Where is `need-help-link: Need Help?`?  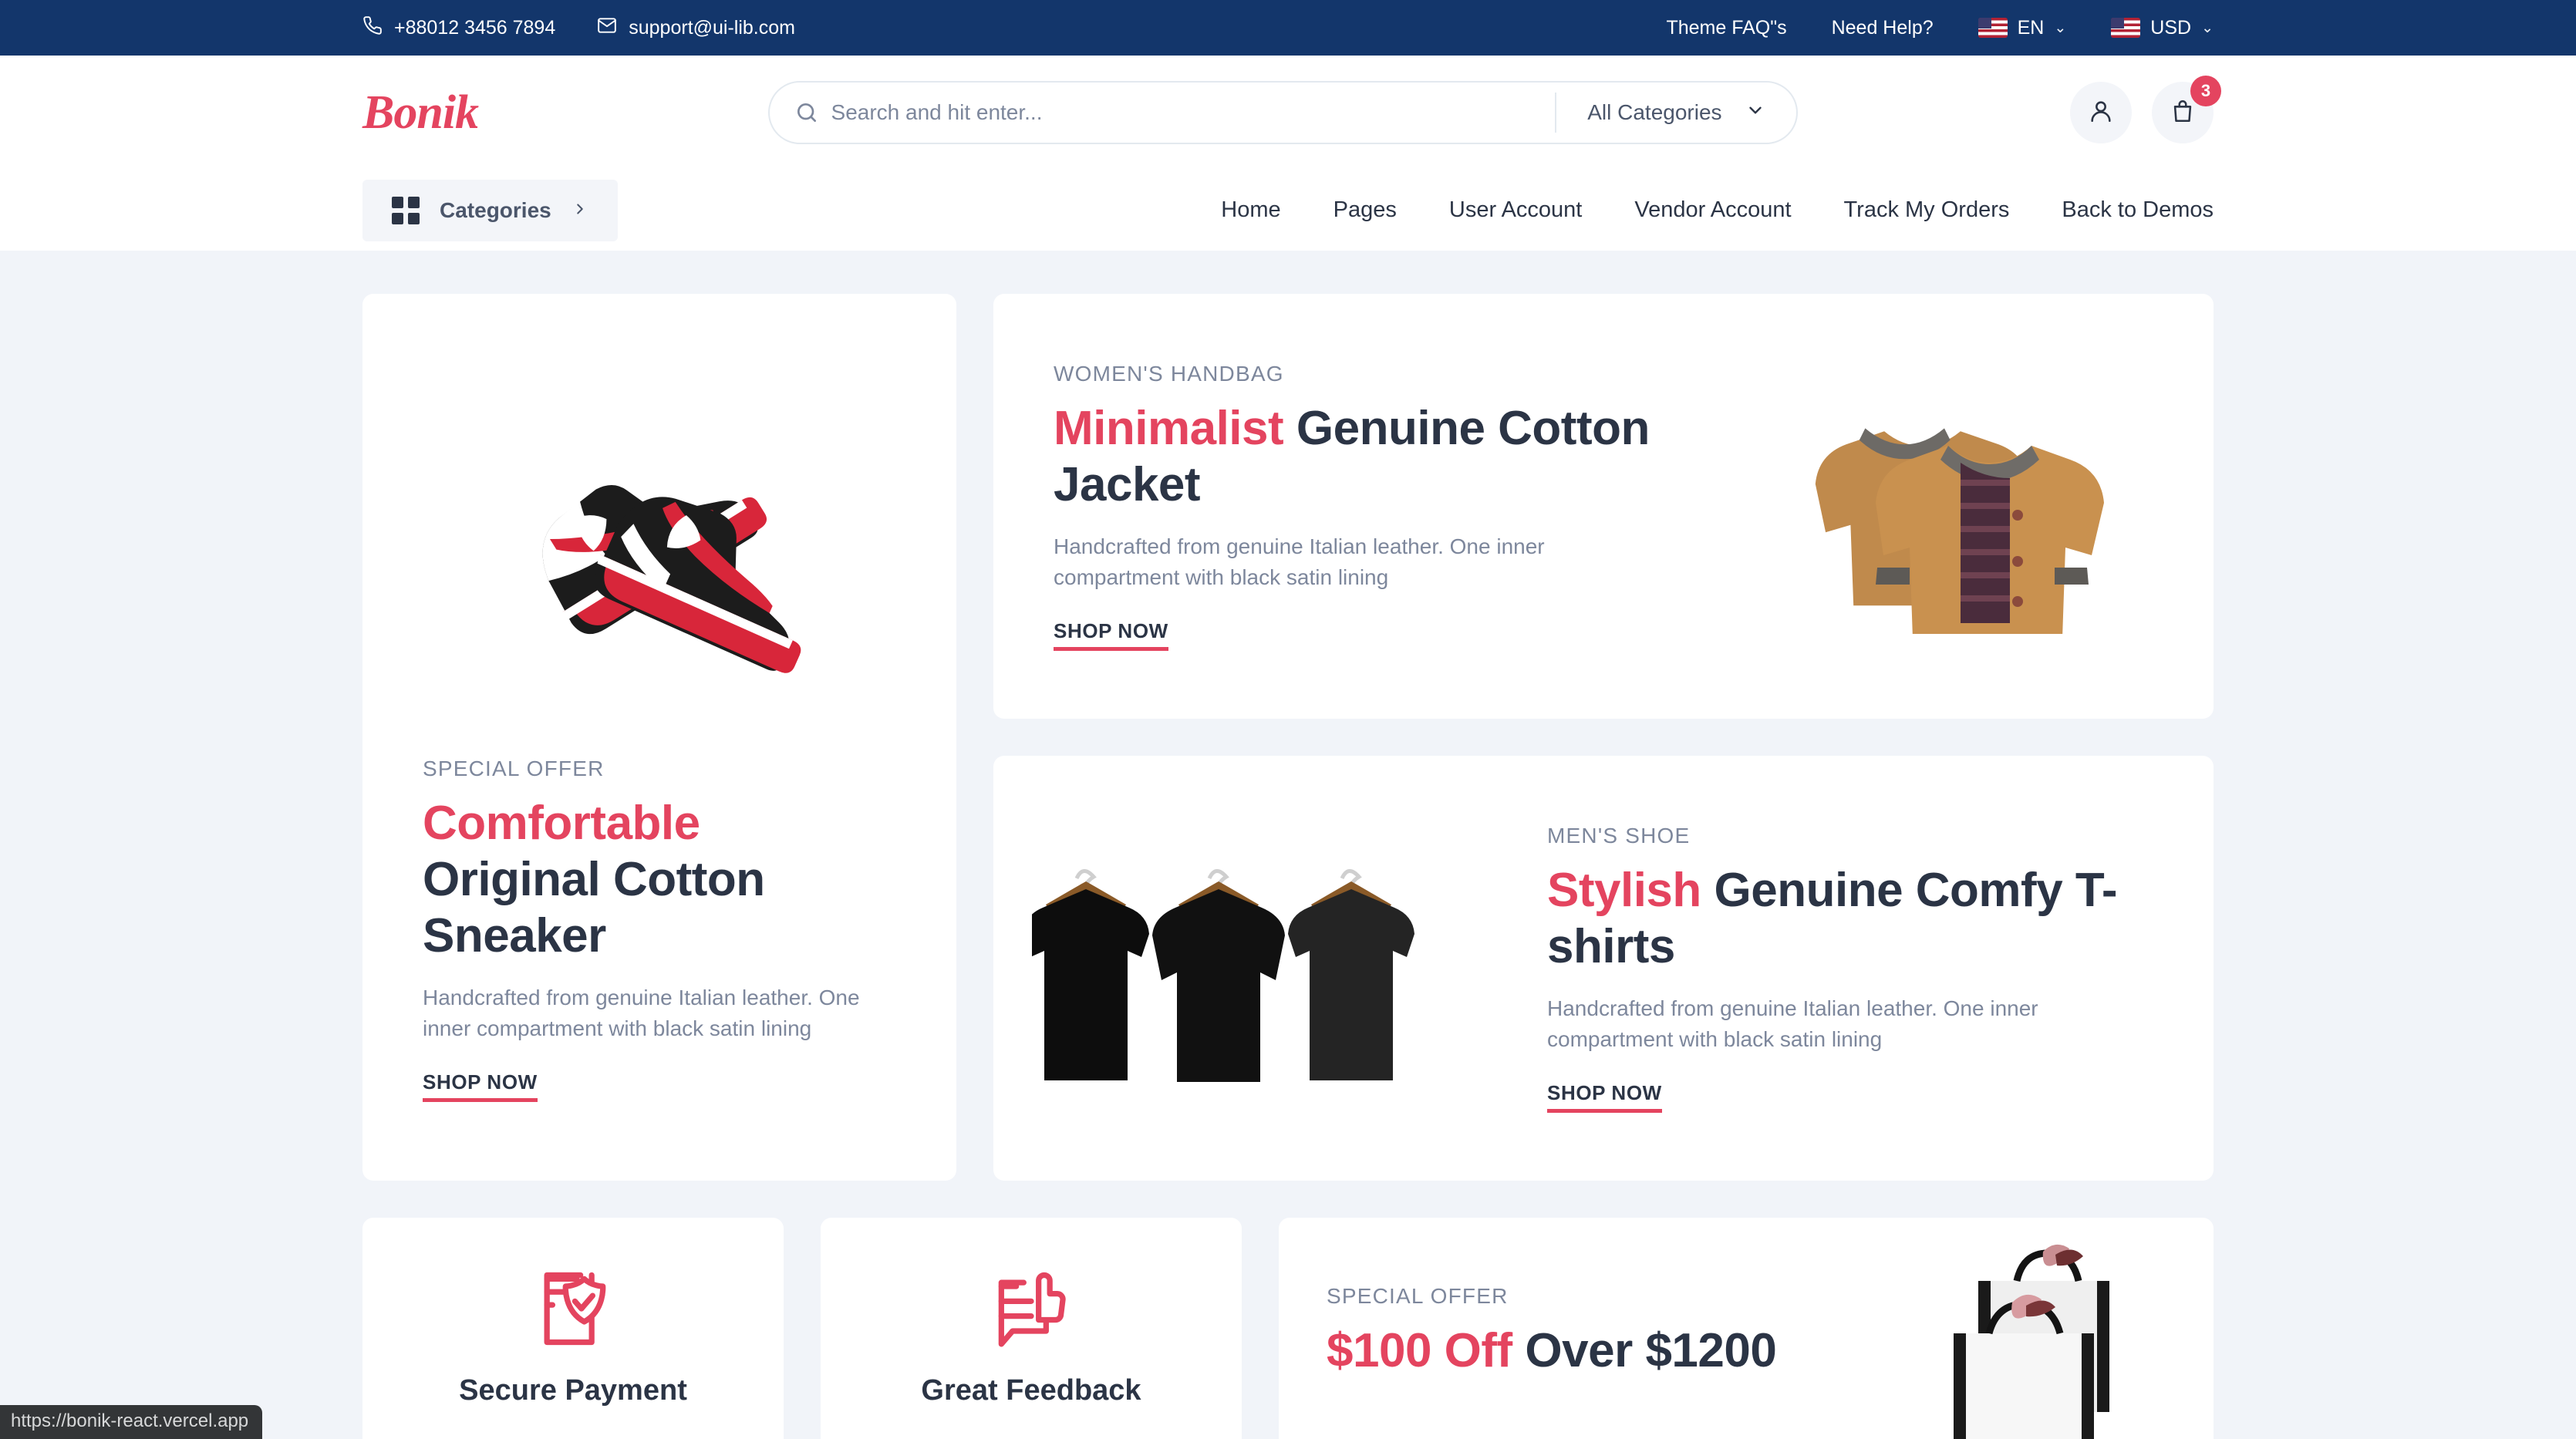 need-help-link: Need Help? is located at coordinates (1883, 28).